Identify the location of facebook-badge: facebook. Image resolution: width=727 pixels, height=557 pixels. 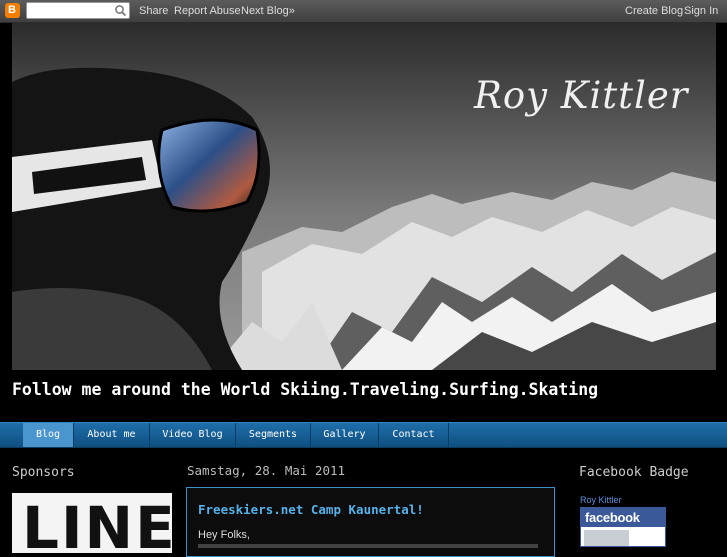
(623, 527).